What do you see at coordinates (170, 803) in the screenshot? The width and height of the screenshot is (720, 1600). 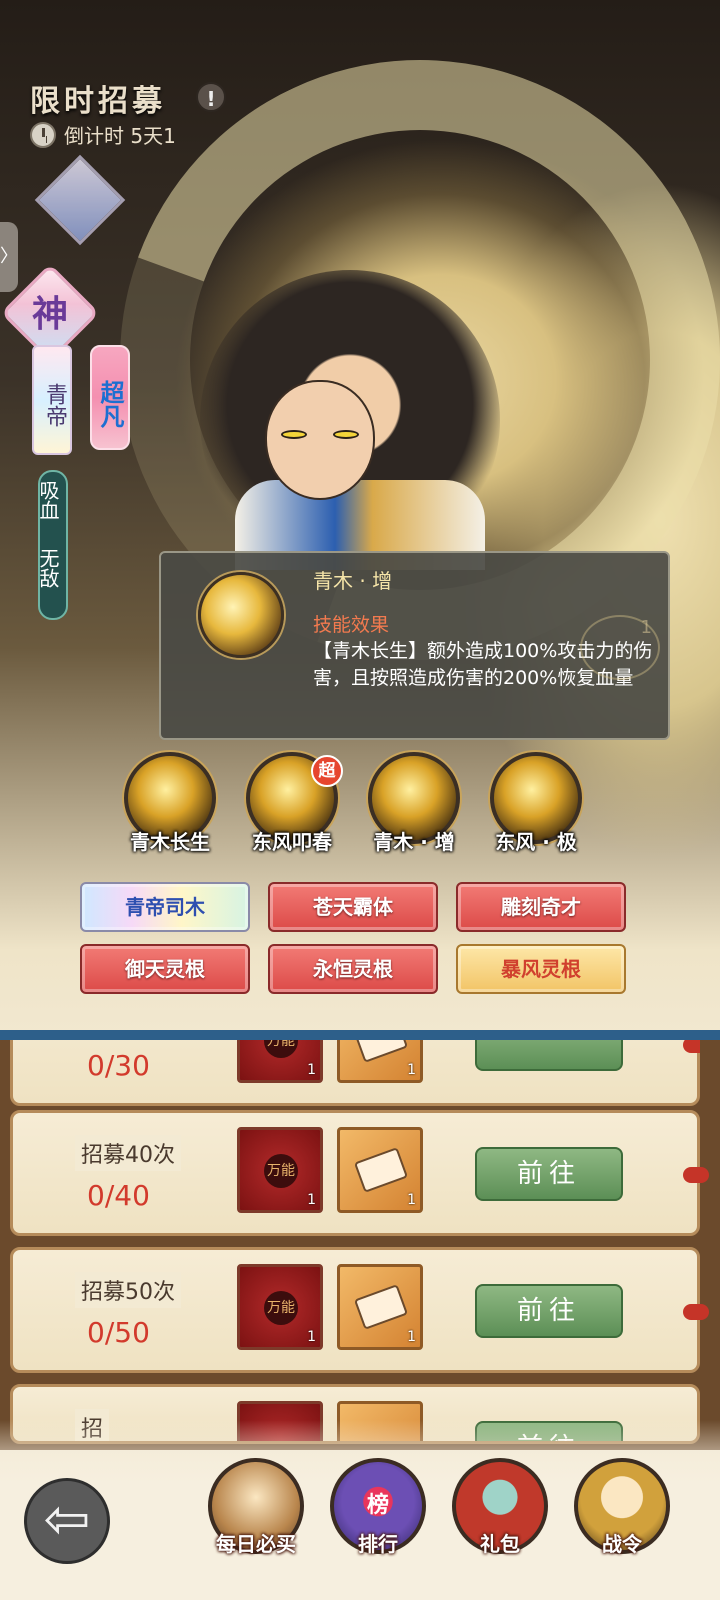 I see `skill-slot-1: 青木长生` at bounding box center [170, 803].